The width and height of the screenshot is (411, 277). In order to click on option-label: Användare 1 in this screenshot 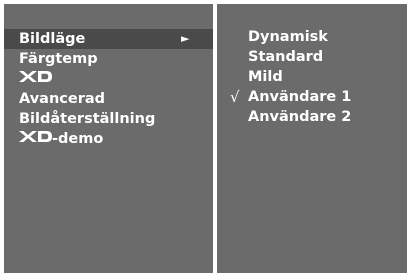, I will do `click(300, 97)`.